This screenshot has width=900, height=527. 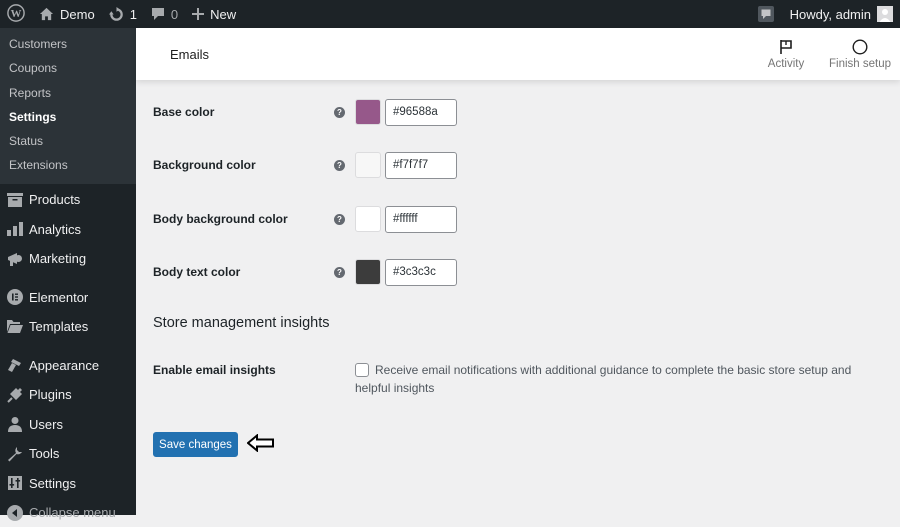 I want to click on sidebar-item-templates: Templates, so click(x=68, y=327).